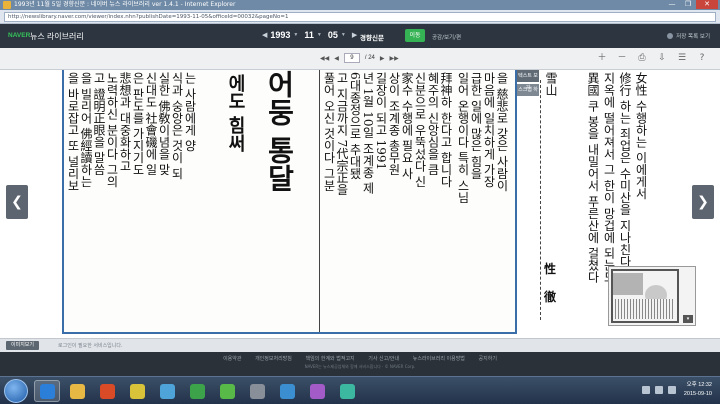 This screenshot has height=404, width=720. I want to click on game-icon, so click(137, 391).